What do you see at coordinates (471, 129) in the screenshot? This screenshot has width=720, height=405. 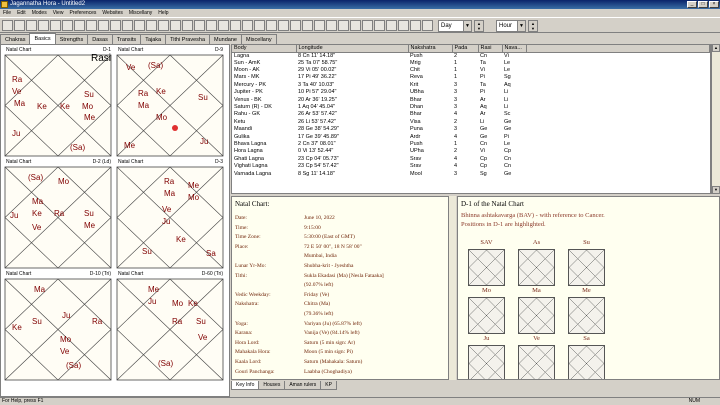 I see `table-row: Maandi 28 Ge 38' 54.29" Puna 3 Ge Ge` at bounding box center [471, 129].